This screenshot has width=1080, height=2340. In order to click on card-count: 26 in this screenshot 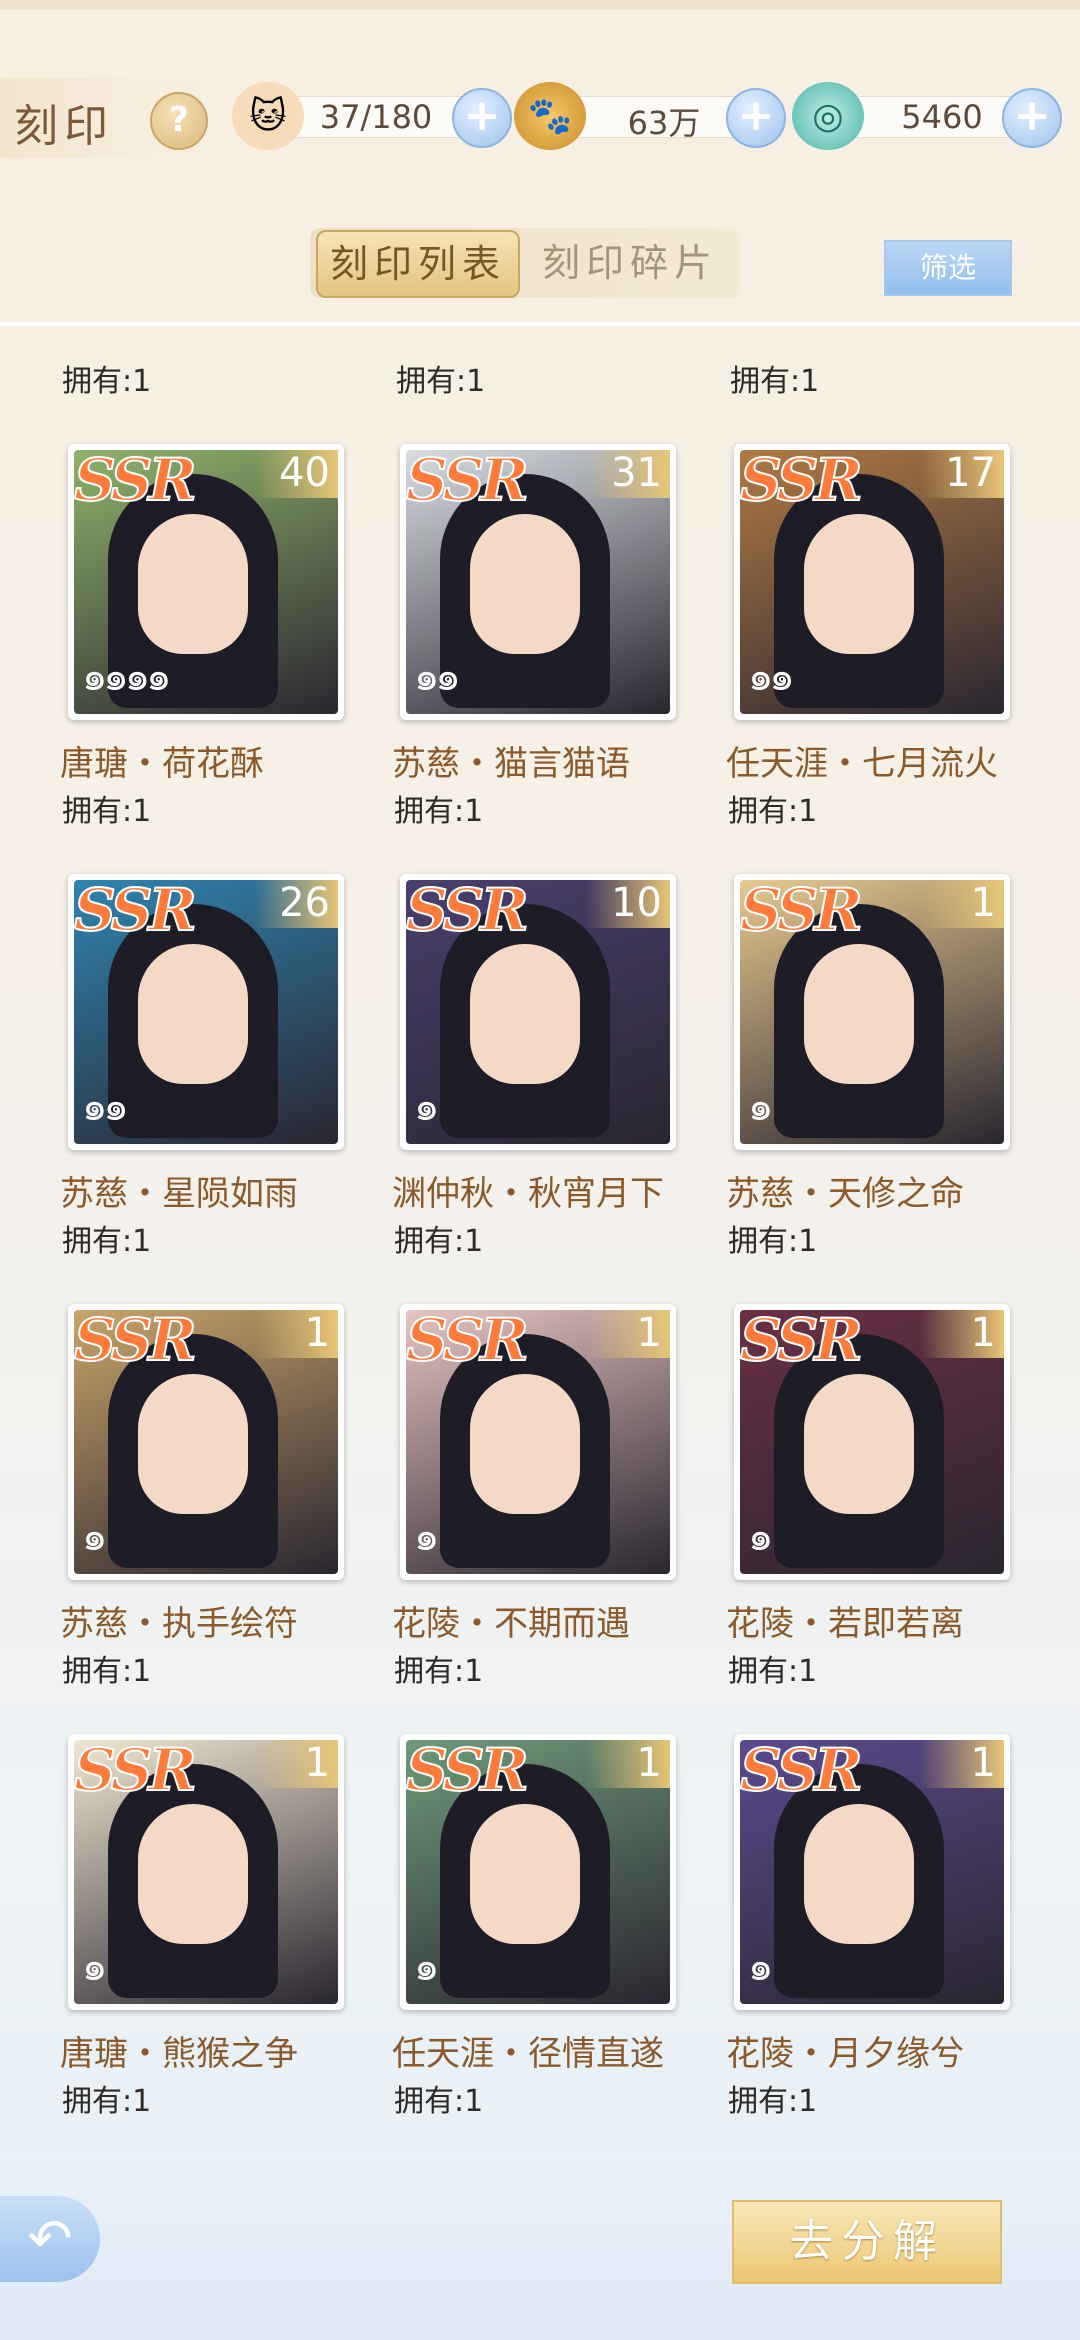, I will do `click(296, 904)`.